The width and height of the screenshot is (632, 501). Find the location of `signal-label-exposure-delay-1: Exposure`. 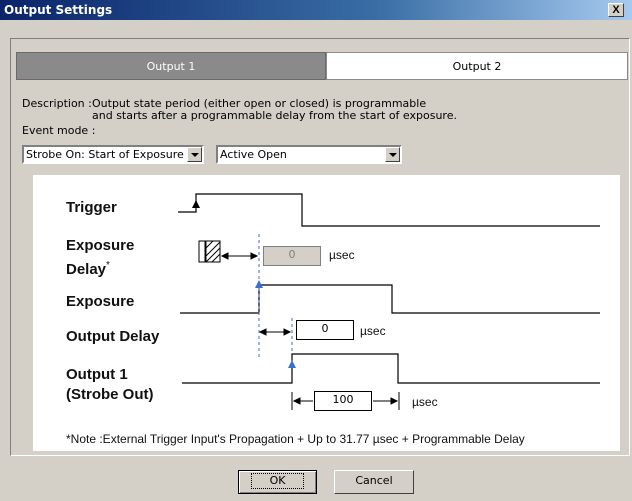

signal-label-exposure-delay-1: Exposure is located at coordinates (100, 245).